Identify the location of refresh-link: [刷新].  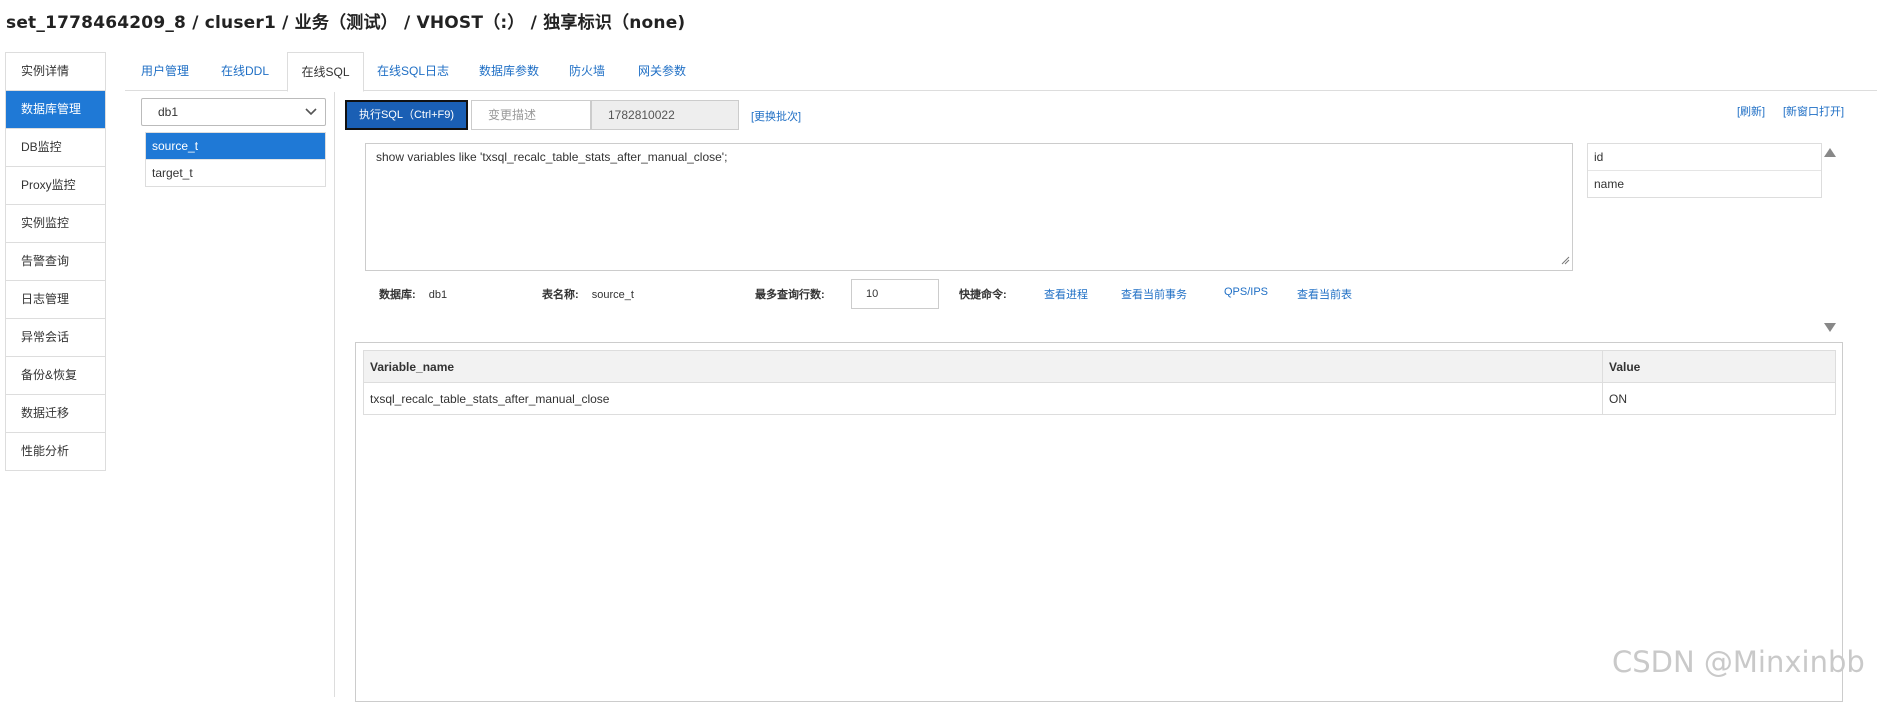
(1751, 111).